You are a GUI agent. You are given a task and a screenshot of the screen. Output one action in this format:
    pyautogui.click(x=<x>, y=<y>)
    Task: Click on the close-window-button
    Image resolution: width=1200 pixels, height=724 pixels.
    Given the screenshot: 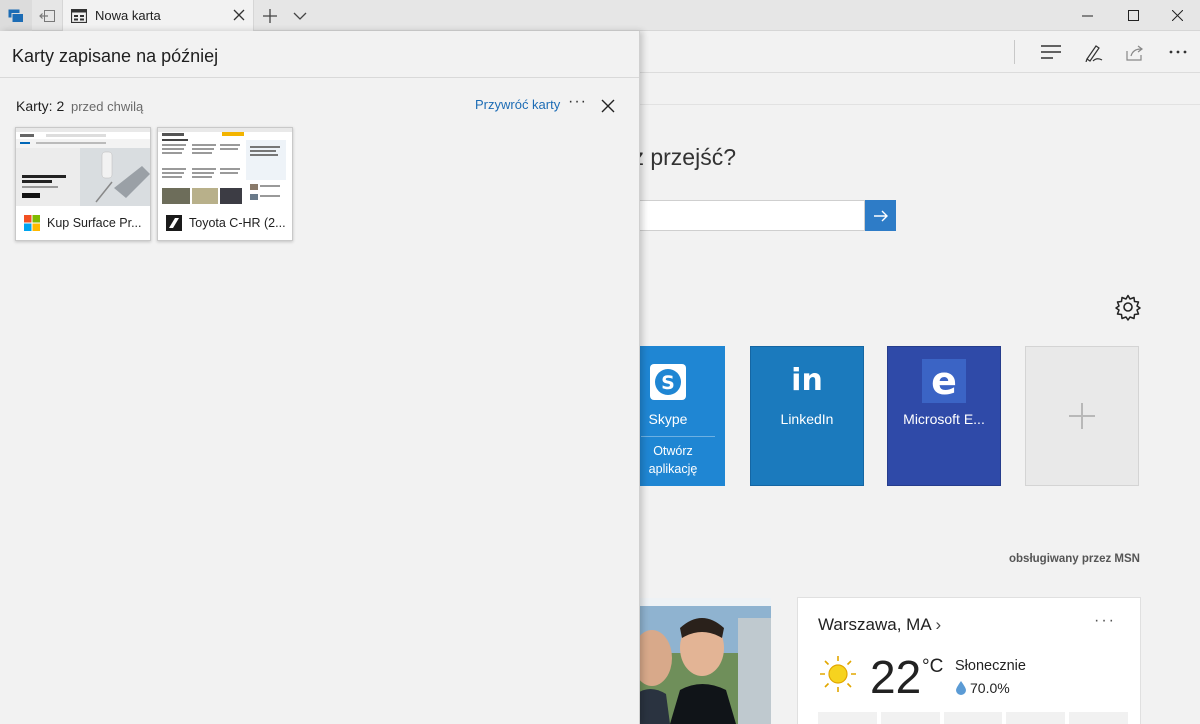 What is the action you would take?
    pyautogui.click(x=1177, y=15)
    